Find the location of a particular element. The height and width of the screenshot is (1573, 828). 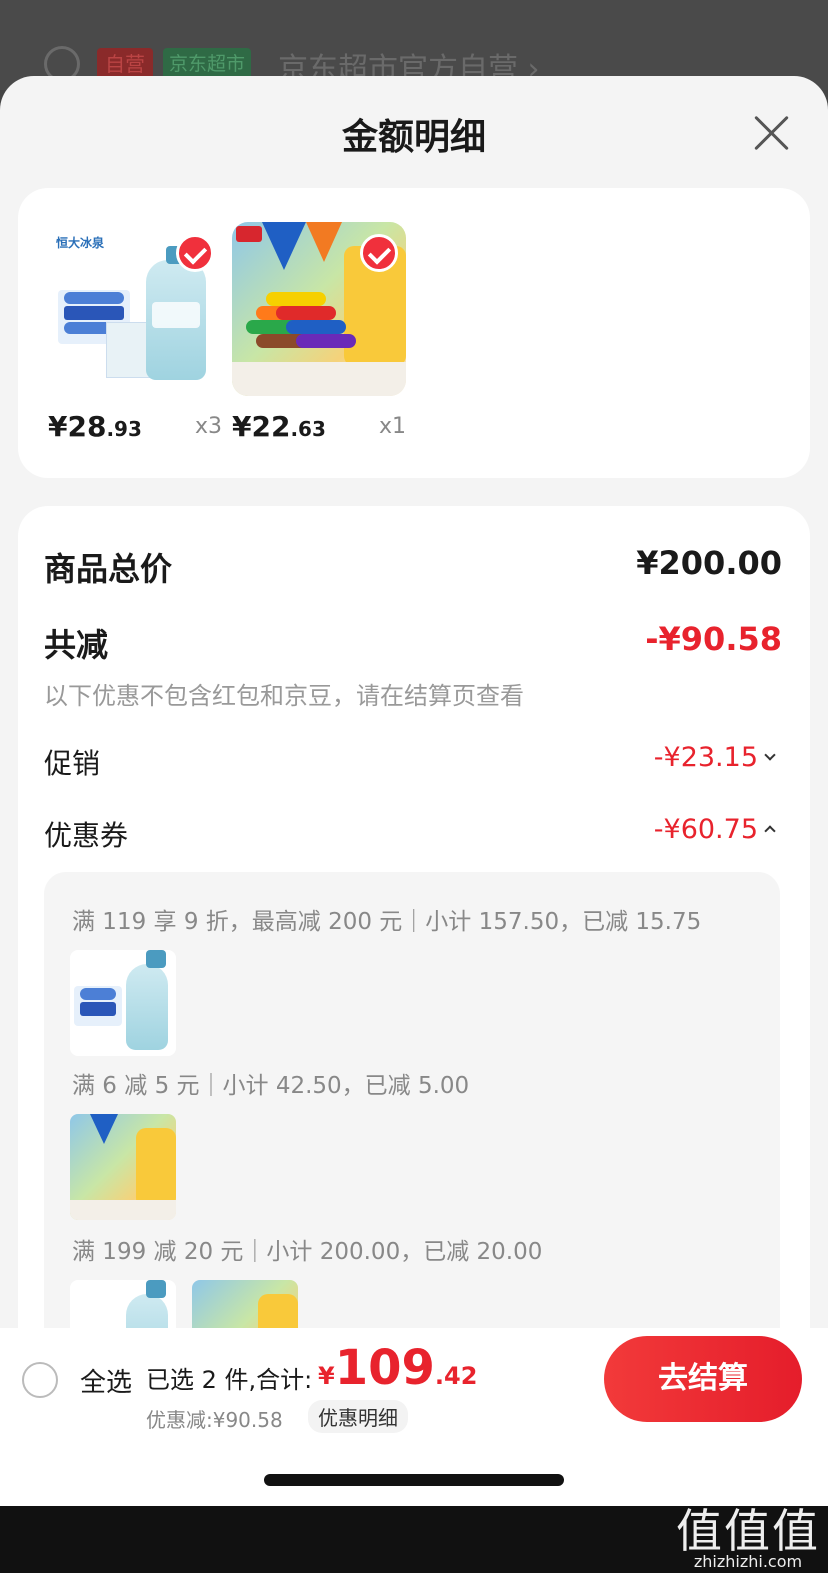

coupon-row: 优惠券 -¥60.75 is located at coordinates (413, 834).